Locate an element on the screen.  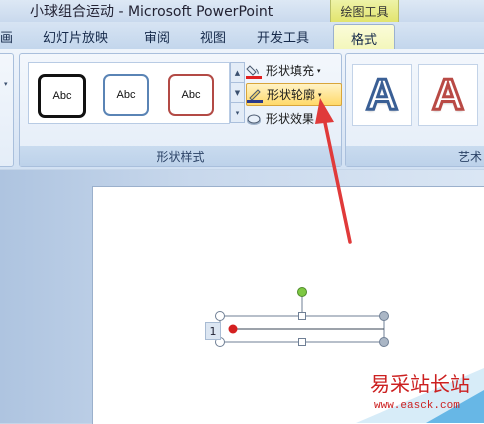
selected-line-shape is located at coordinates (300, 317).